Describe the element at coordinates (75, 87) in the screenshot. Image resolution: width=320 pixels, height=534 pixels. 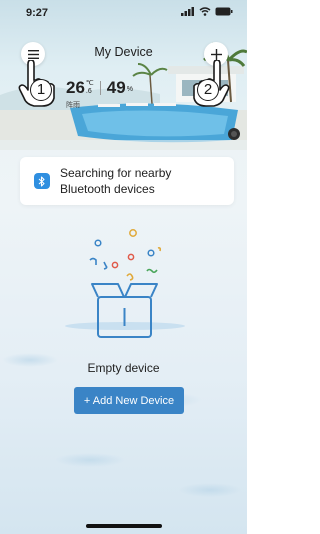
I see `temperature-value: 26` at that location.